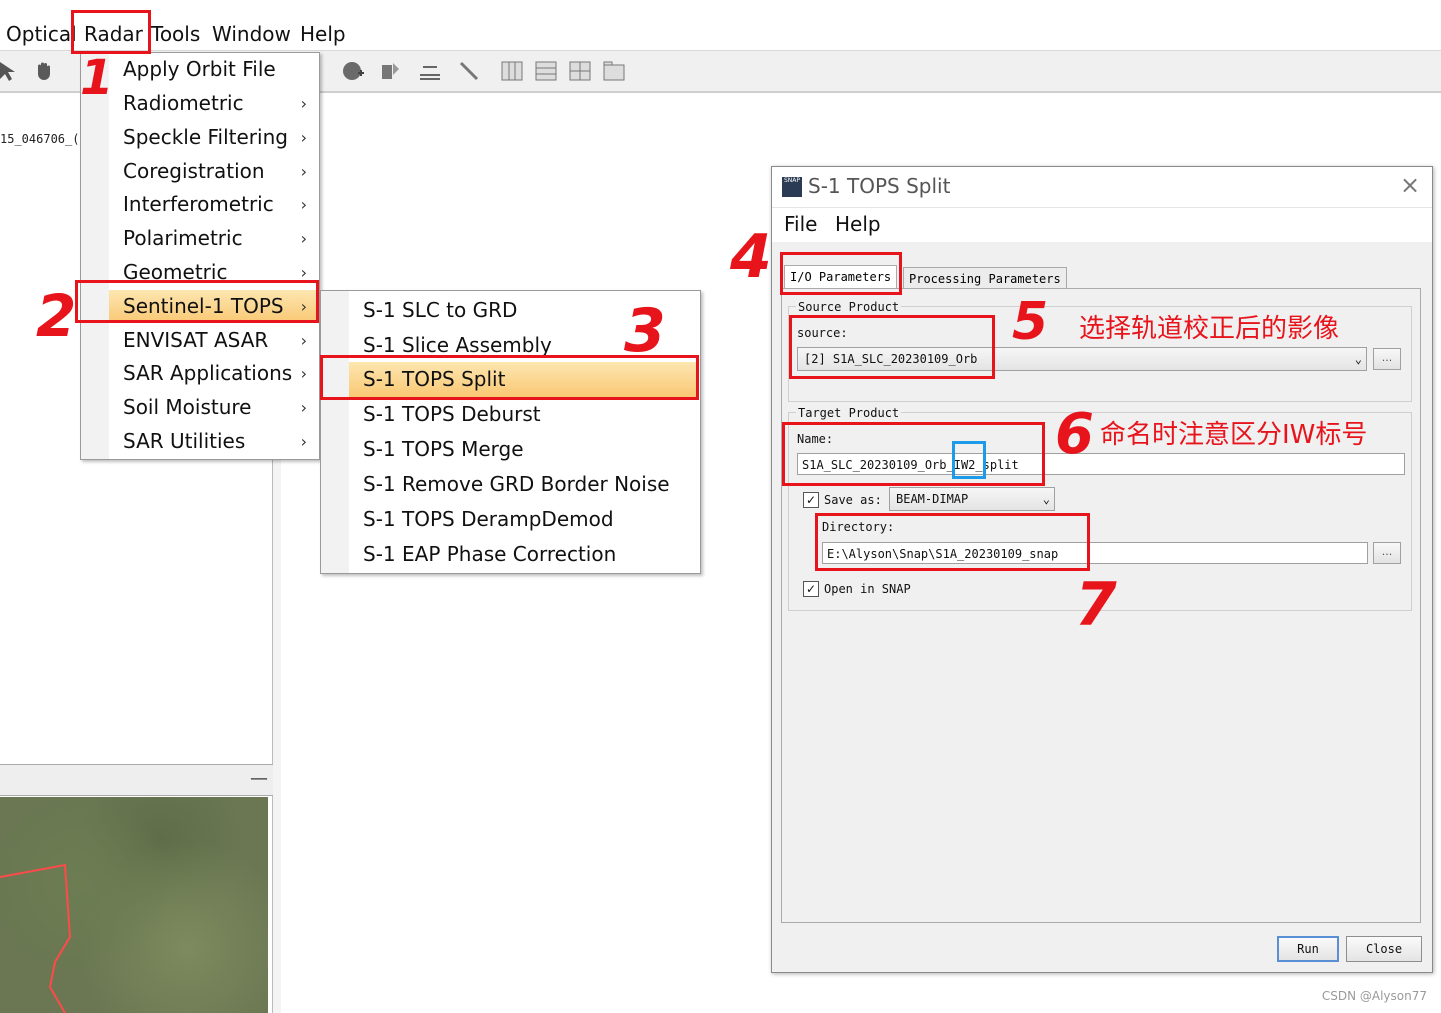 The width and height of the screenshot is (1441, 1013). What do you see at coordinates (175, 34) in the screenshot?
I see `menu-tools: Tools` at bounding box center [175, 34].